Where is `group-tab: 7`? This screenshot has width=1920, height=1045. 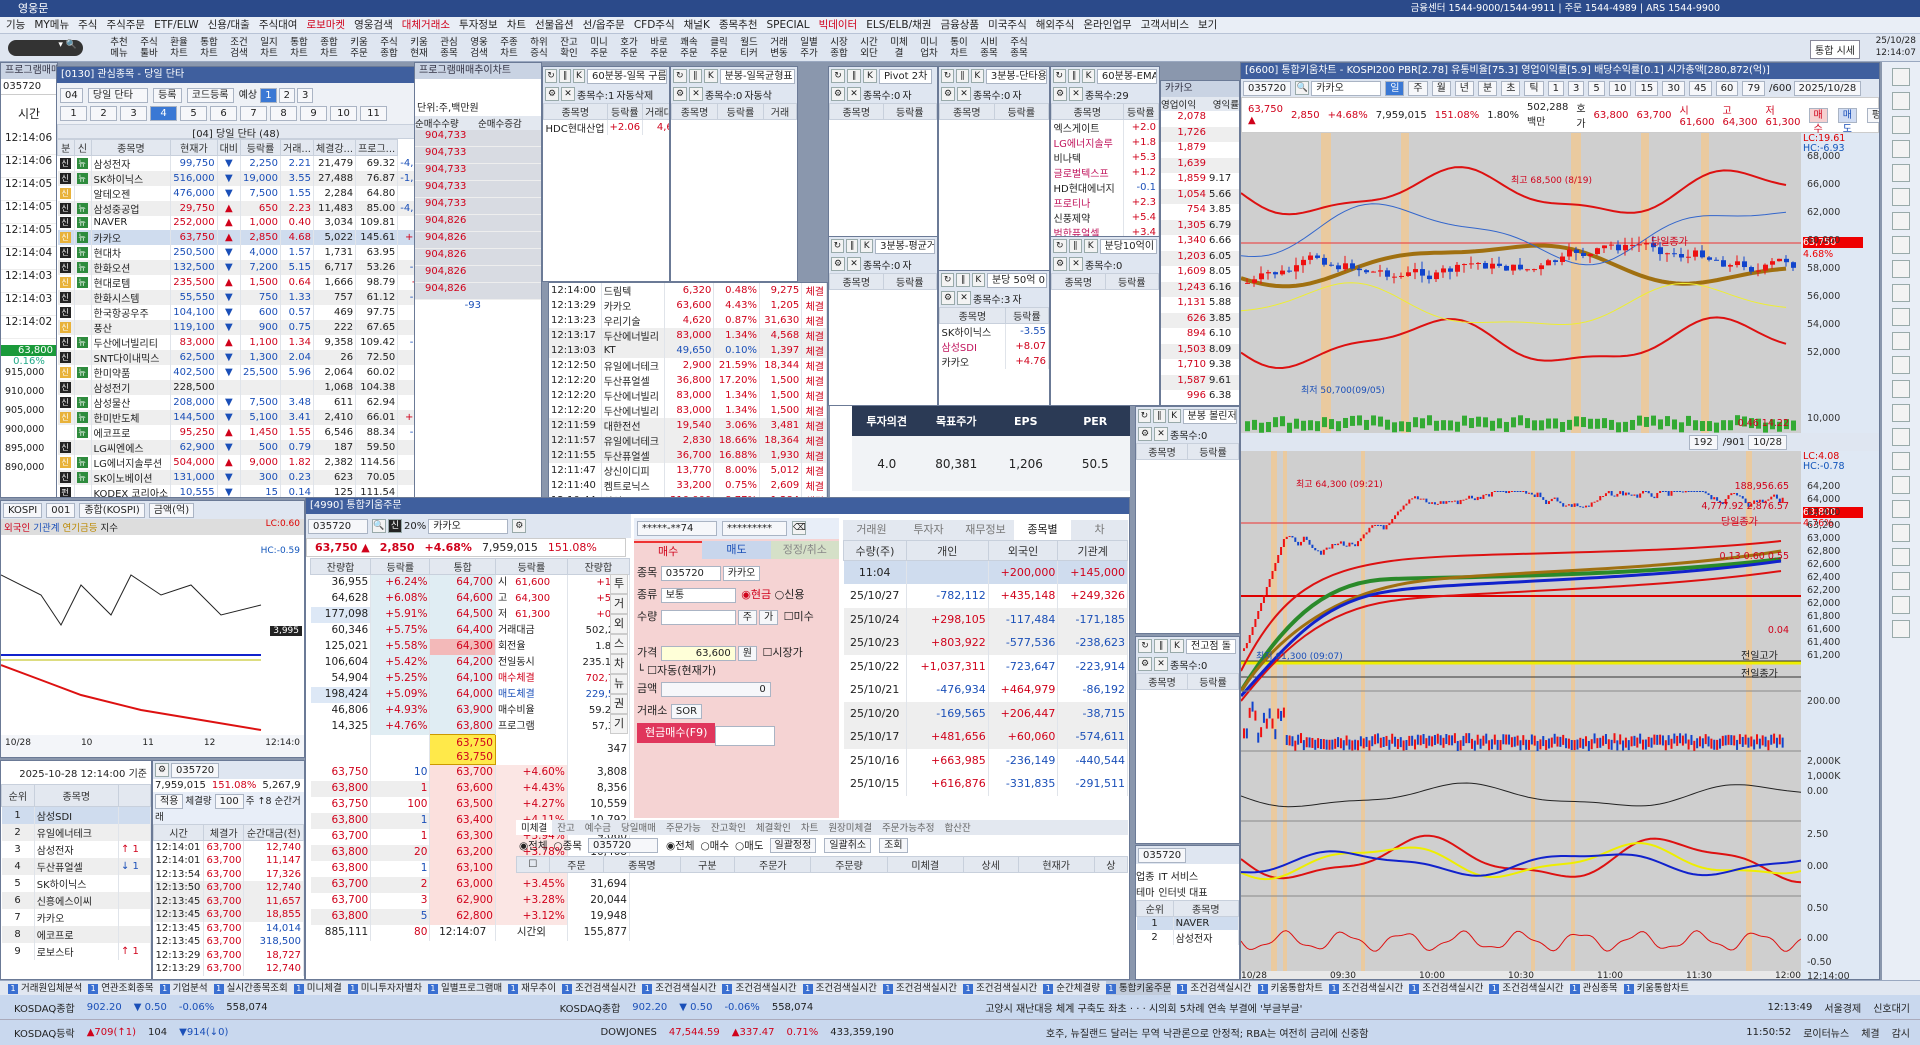
group-tab: 7 is located at coordinates (253, 113).